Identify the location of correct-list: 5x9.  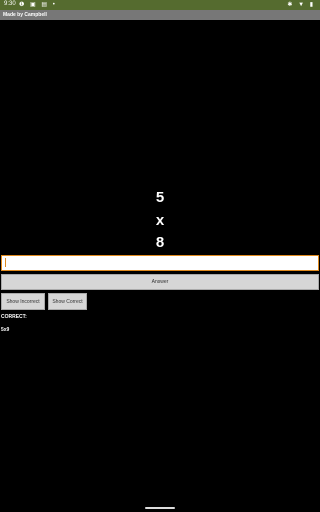
(5, 330).